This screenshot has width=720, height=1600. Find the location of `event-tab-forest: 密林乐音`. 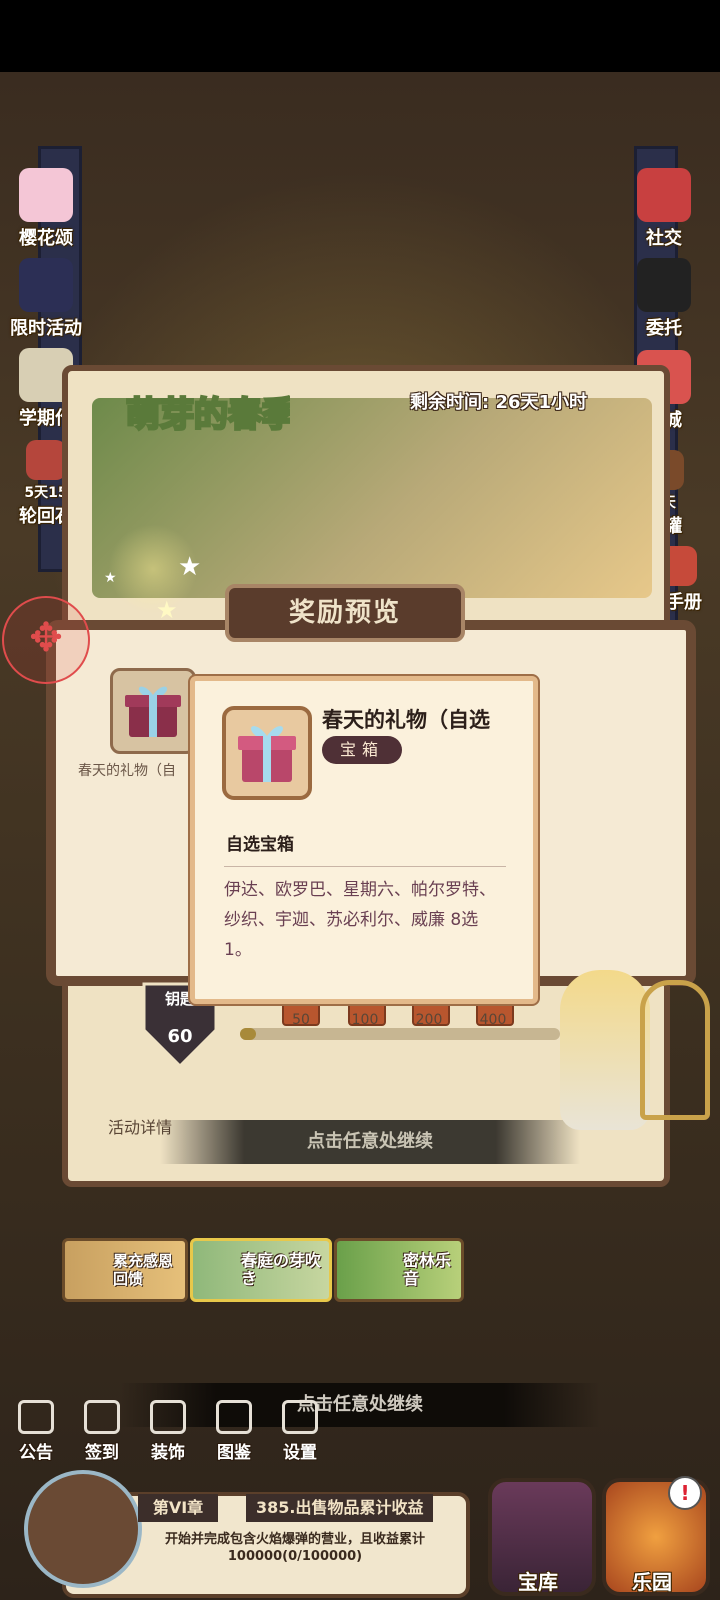

event-tab-forest: 密林乐音 is located at coordinates (399, 1270).